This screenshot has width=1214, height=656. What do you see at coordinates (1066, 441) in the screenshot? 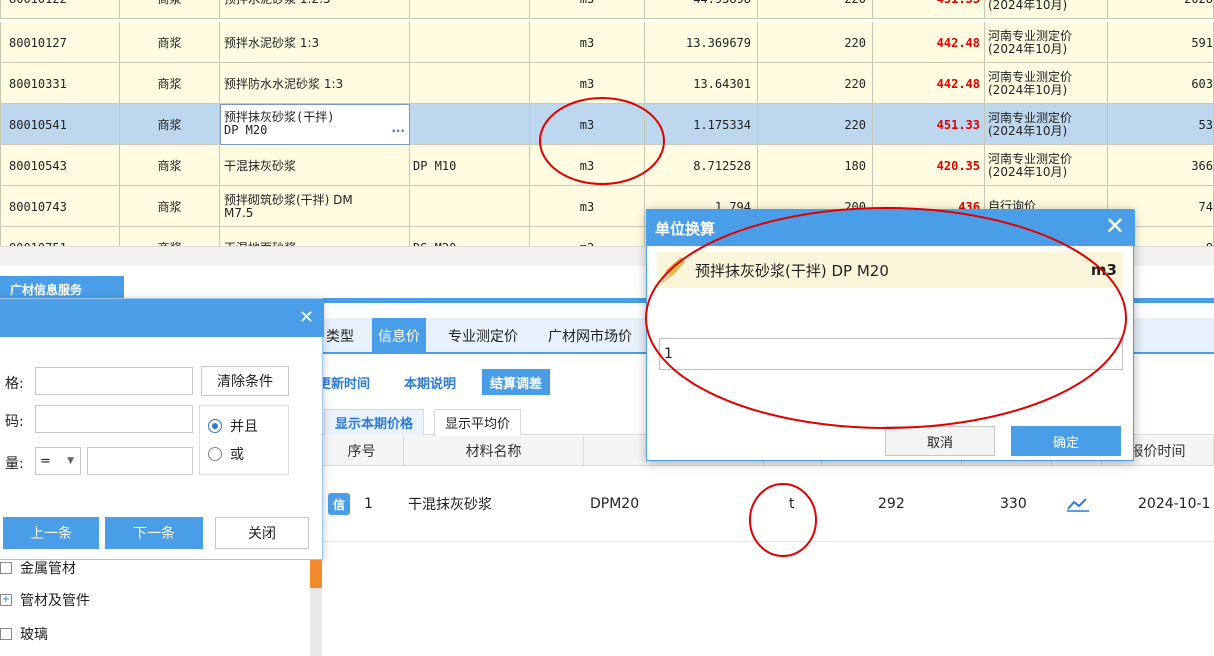
I see `confirm-button: 确定` at bounding box center [1066, 441].